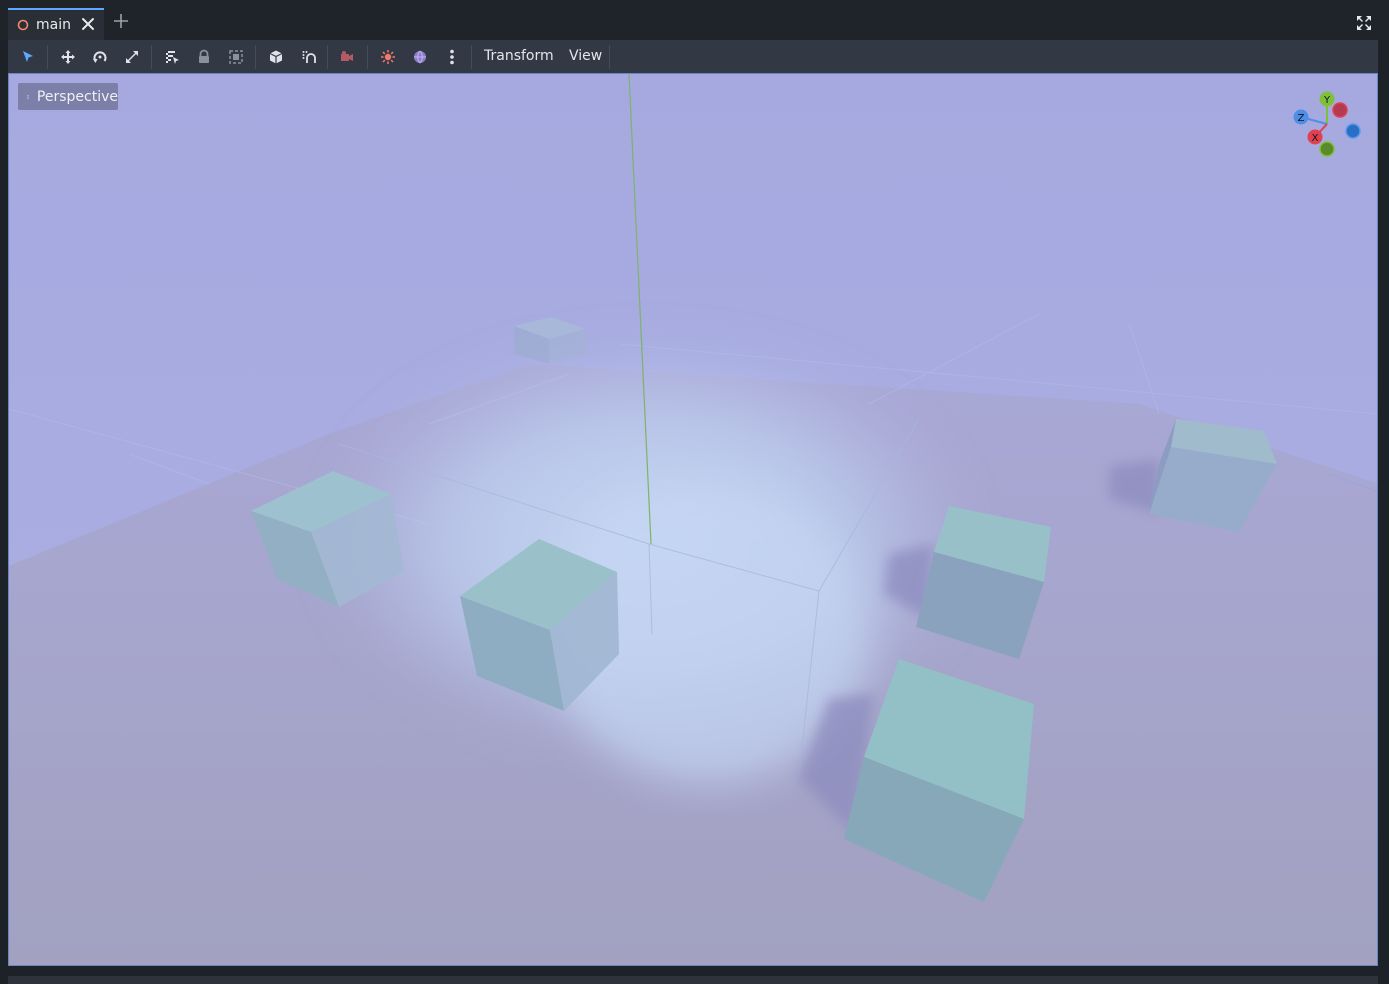 The width and height of the screenshot is (1389, 984). I want to click on move-mode-icon, so click(68, 57).